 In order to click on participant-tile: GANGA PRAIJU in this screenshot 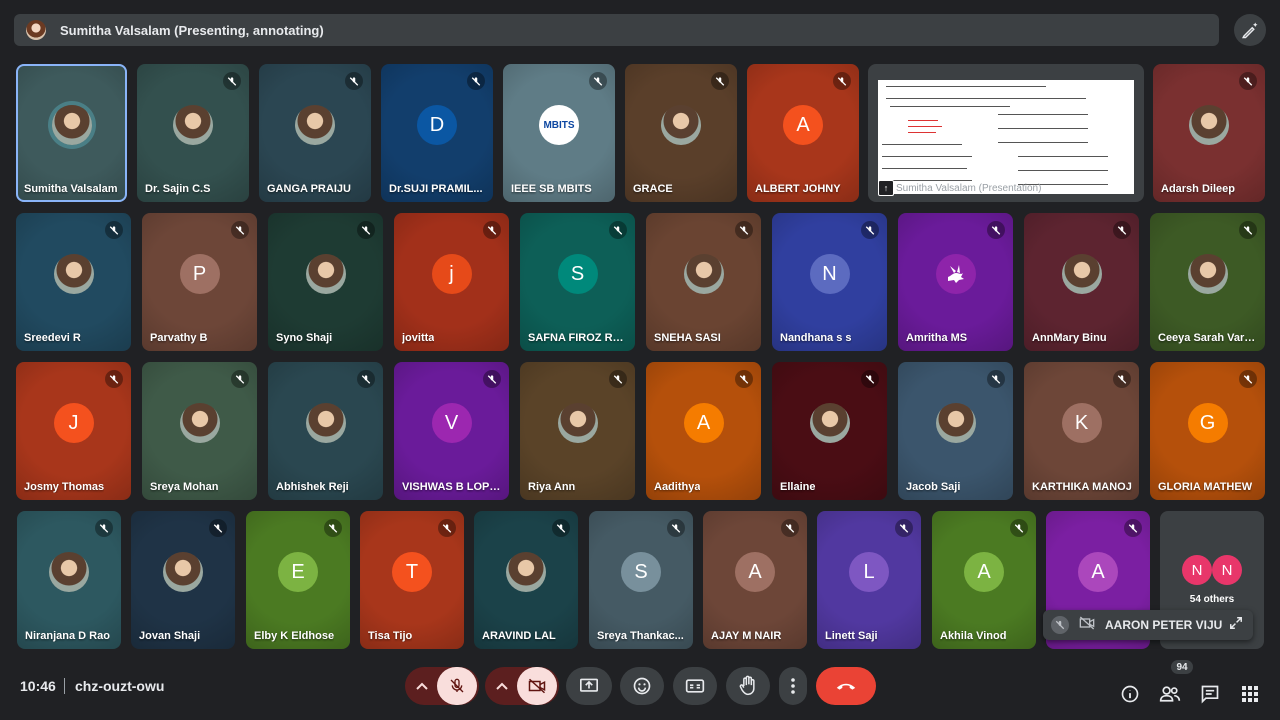, I will do `click(315, 133)`.